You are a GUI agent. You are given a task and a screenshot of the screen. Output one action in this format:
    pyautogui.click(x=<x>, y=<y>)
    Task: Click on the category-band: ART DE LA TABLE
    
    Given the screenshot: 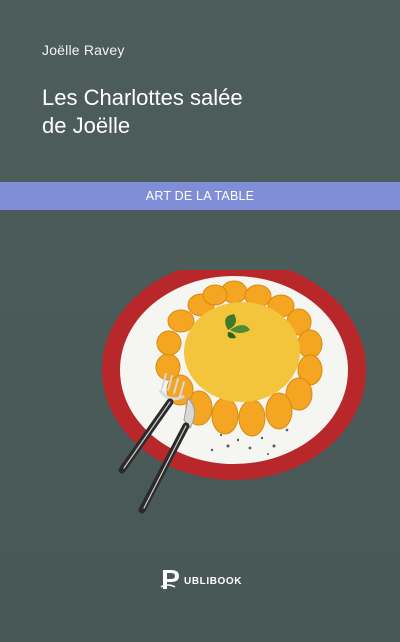 What is the action you would take?
    pyautogui.click(x=200, y=196)
    